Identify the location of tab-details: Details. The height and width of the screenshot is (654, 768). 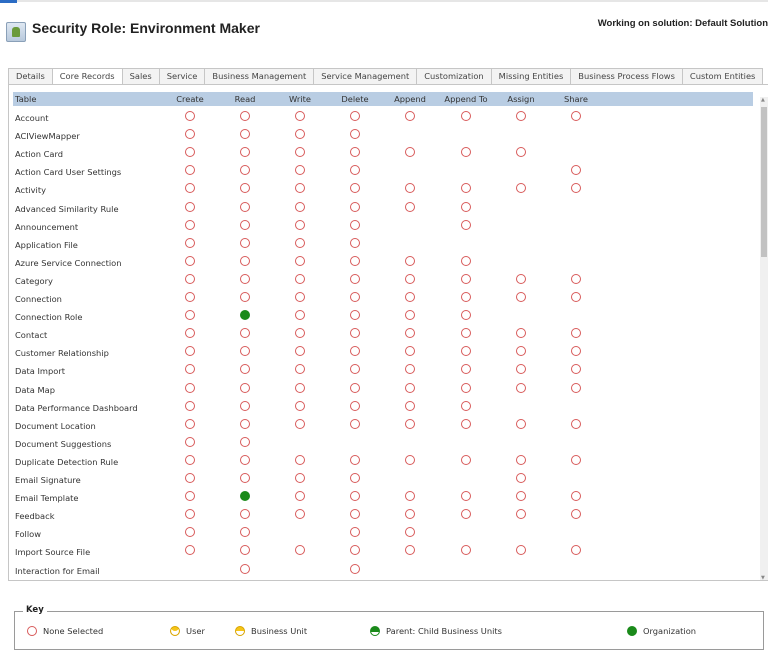
(30, 76).